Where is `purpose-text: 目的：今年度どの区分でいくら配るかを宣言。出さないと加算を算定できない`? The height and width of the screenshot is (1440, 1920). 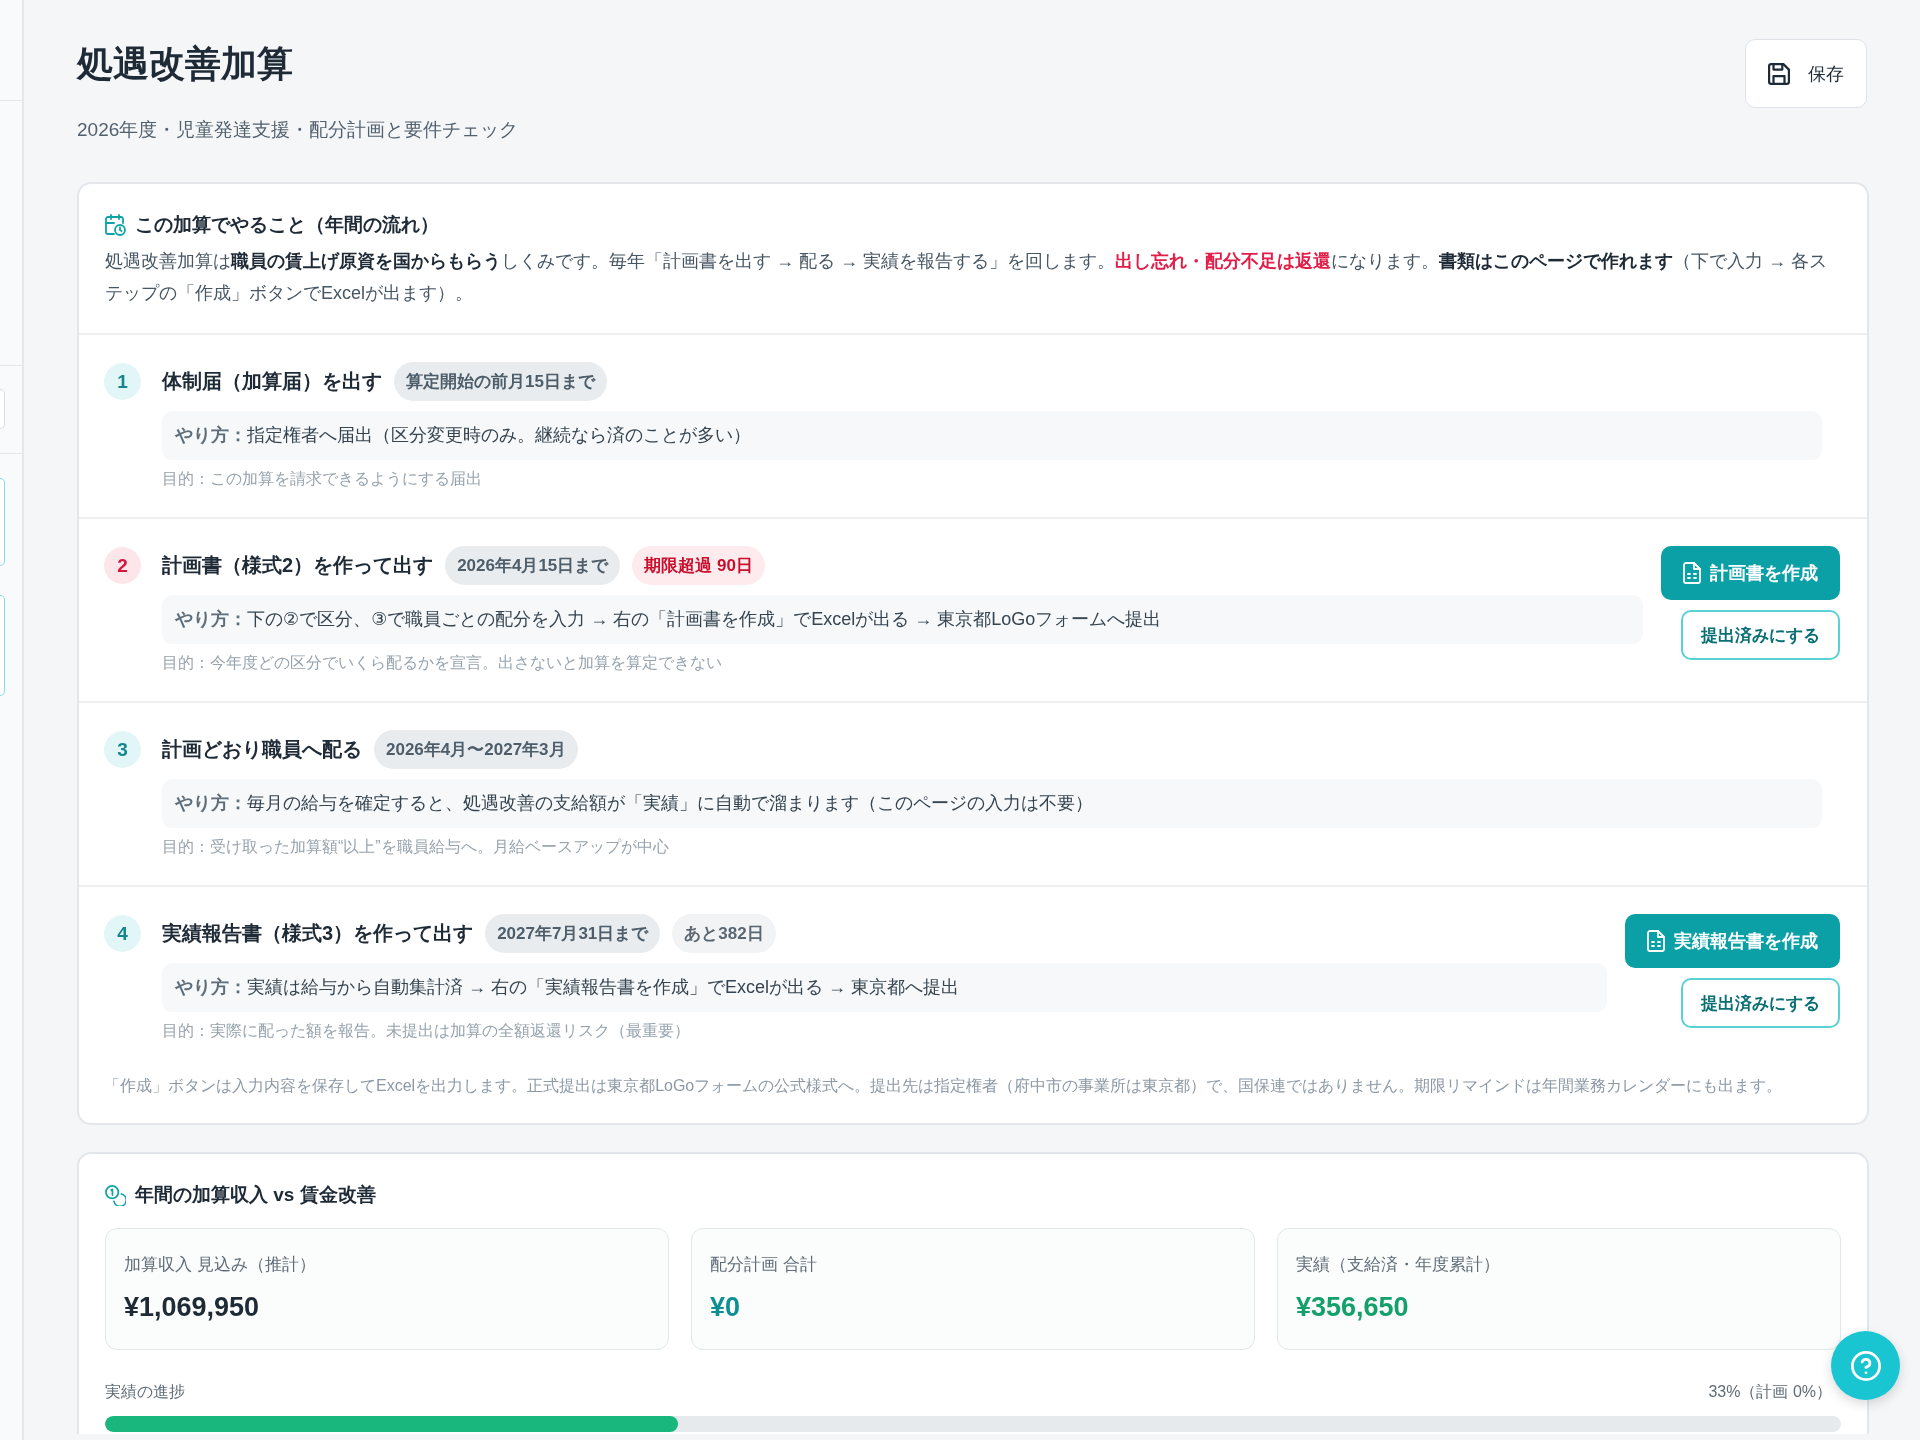 purpose-text: 目的：今年度どの区分でいくら配るかを宣言。出さないと加算を算定できない is located at coordinates (442, 663).